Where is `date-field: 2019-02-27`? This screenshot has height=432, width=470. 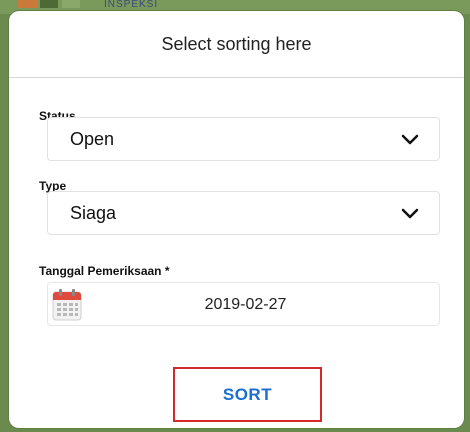
date-field: 2019-02-27 is located at coordinates (243, 304).